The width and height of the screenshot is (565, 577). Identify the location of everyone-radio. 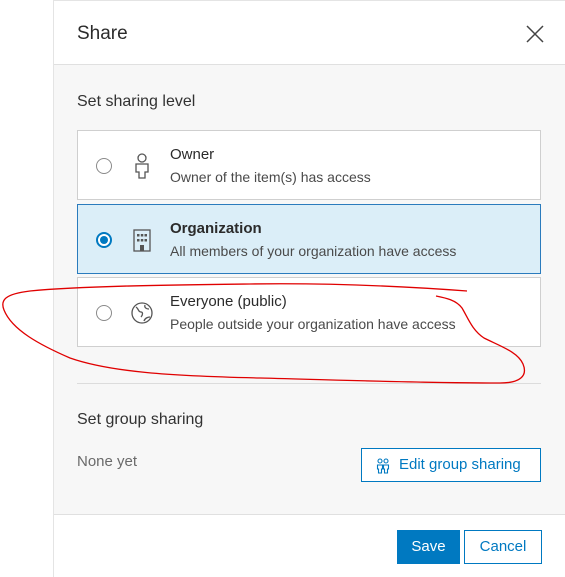
(104, 313).